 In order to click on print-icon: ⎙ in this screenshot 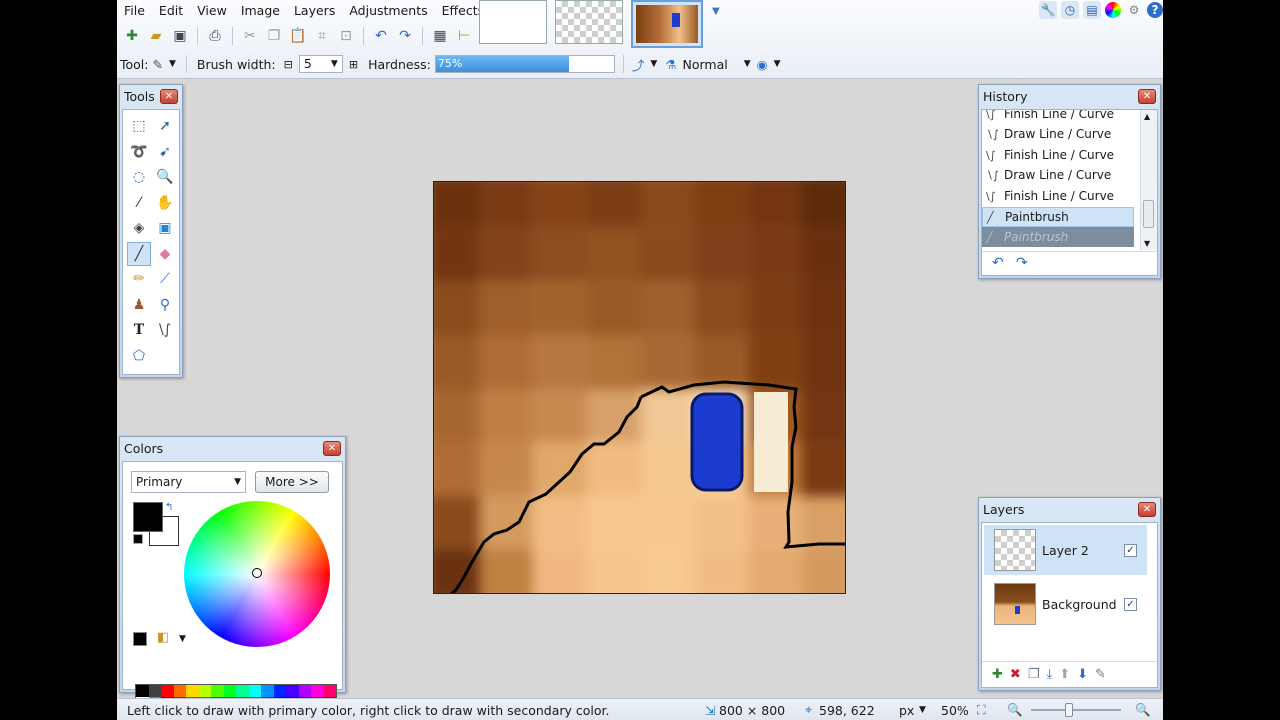, I will do `click(215, 36)`.